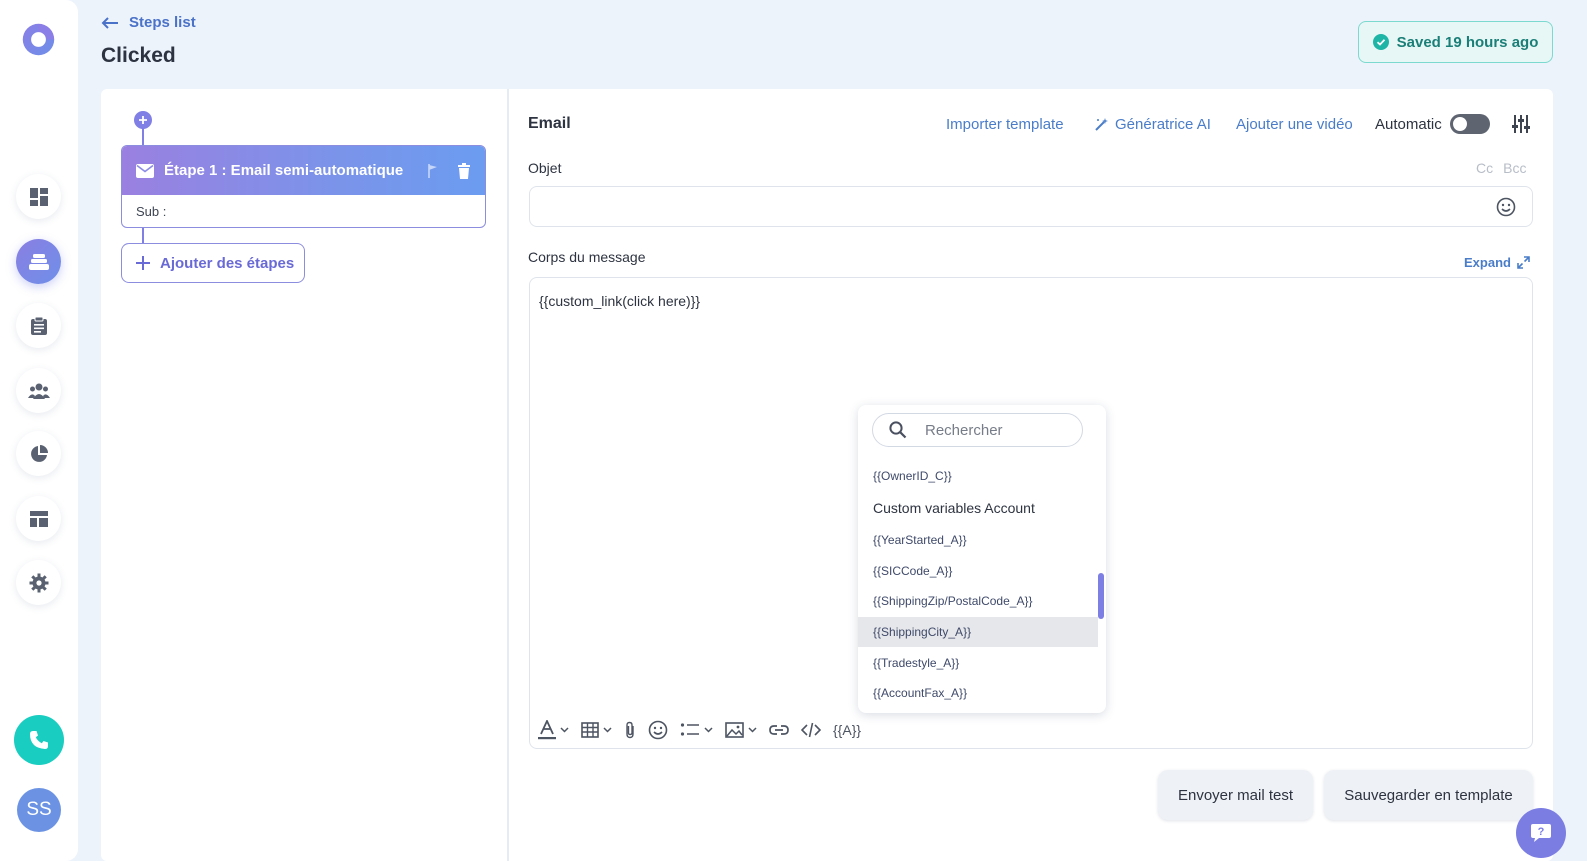 The width and height of the screenshot is (1587, 861). I want to click on step-connector, so click(143, 137).